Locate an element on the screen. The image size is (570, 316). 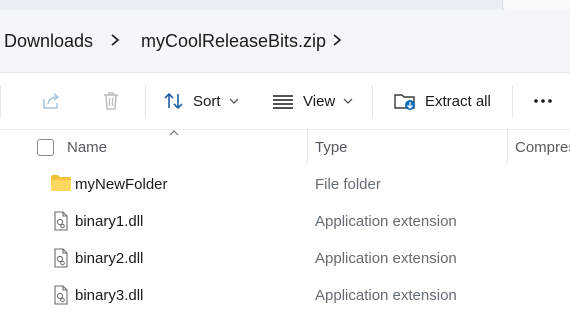
delete-icon is located at coordinates (111, 101).